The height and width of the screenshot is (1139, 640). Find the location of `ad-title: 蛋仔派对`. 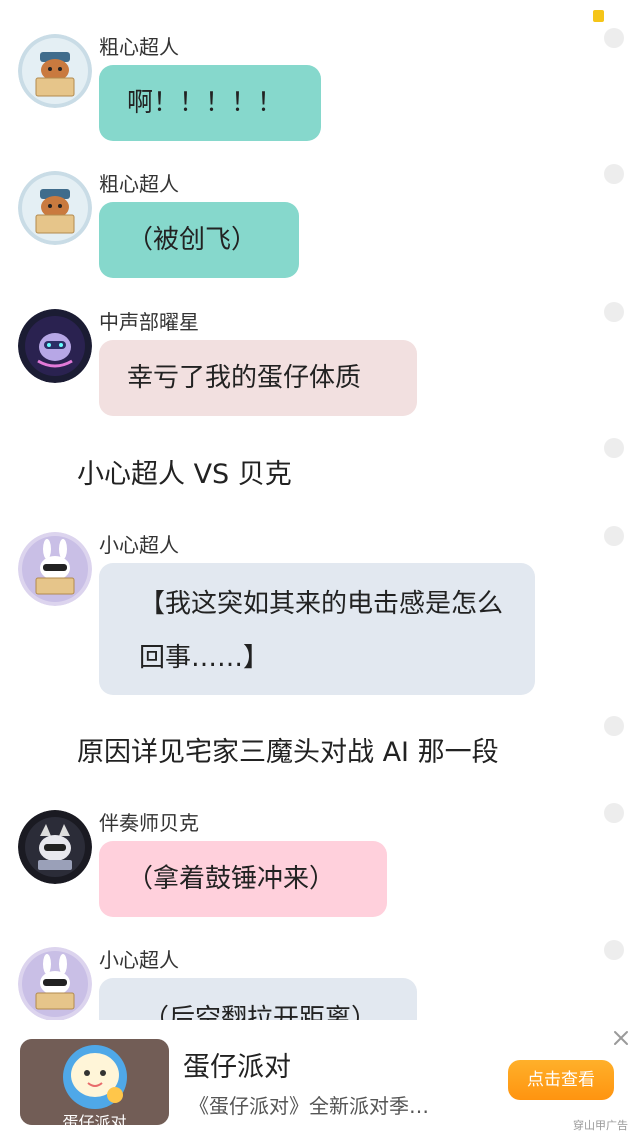

ad-title: 蛋仔派对 is located at coordinates (237, 1064).